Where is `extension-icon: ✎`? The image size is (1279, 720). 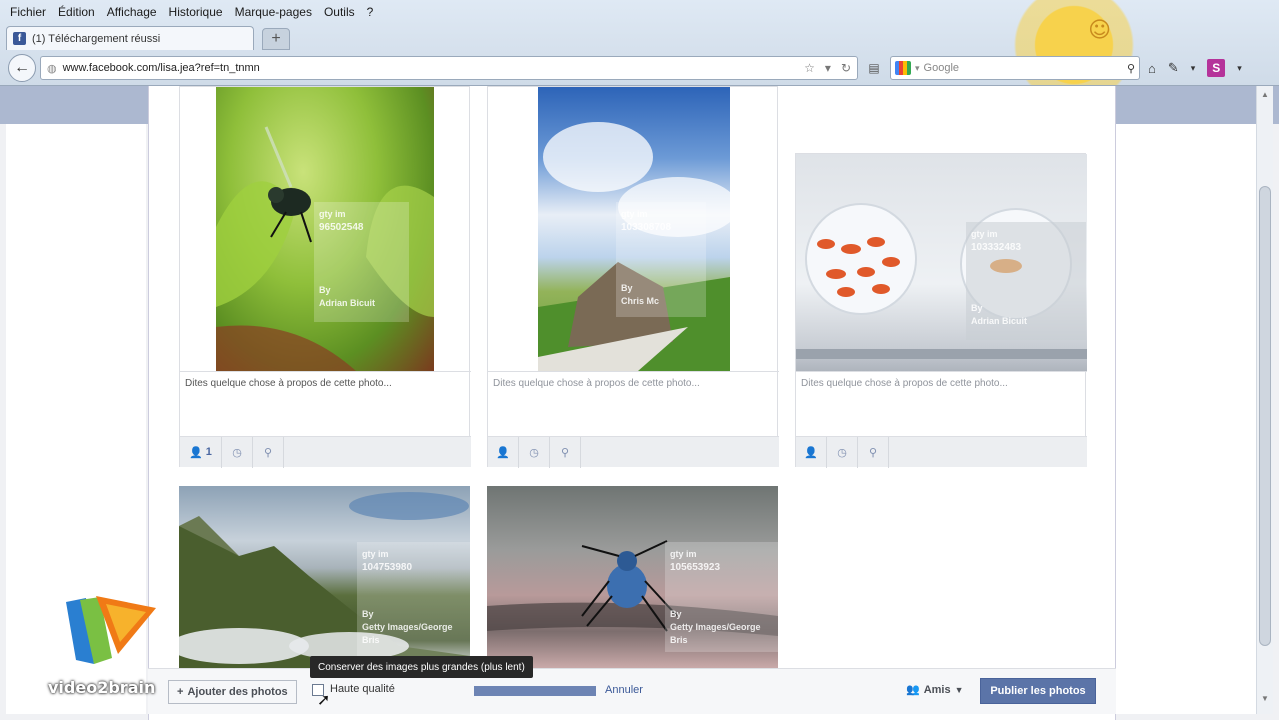
extension-icon: ✎ is located at coordinates (1173, 68).